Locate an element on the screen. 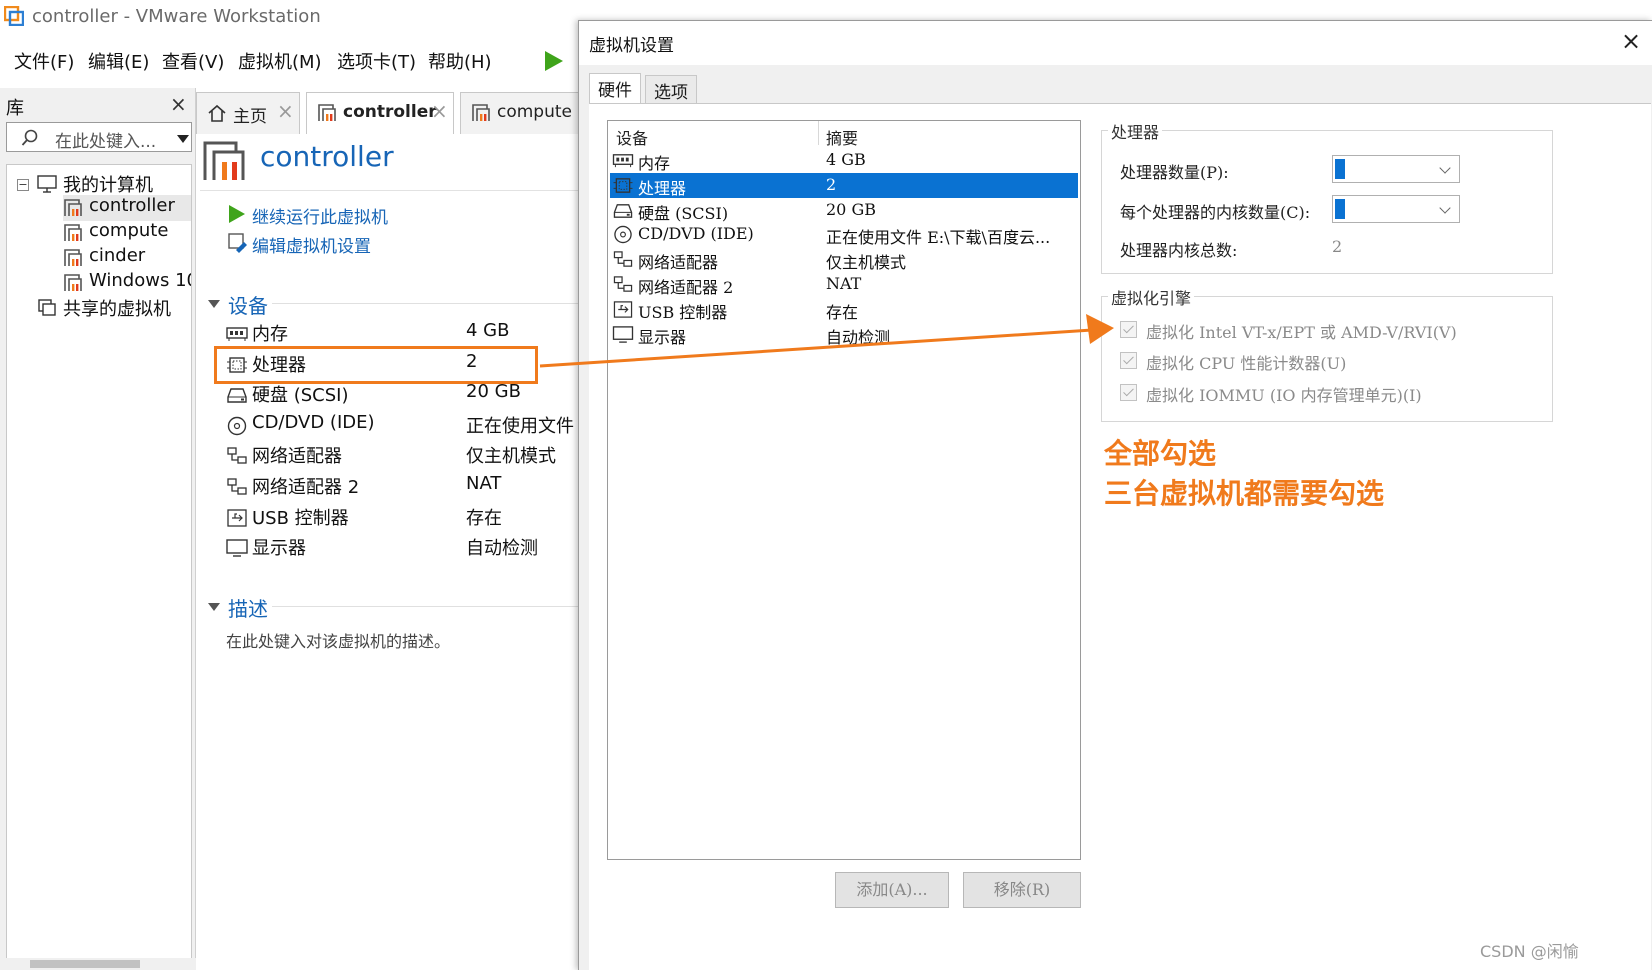  summary-device-row: 硬盘 (SCSI) 20 GB is located at coordinates (406, 395).